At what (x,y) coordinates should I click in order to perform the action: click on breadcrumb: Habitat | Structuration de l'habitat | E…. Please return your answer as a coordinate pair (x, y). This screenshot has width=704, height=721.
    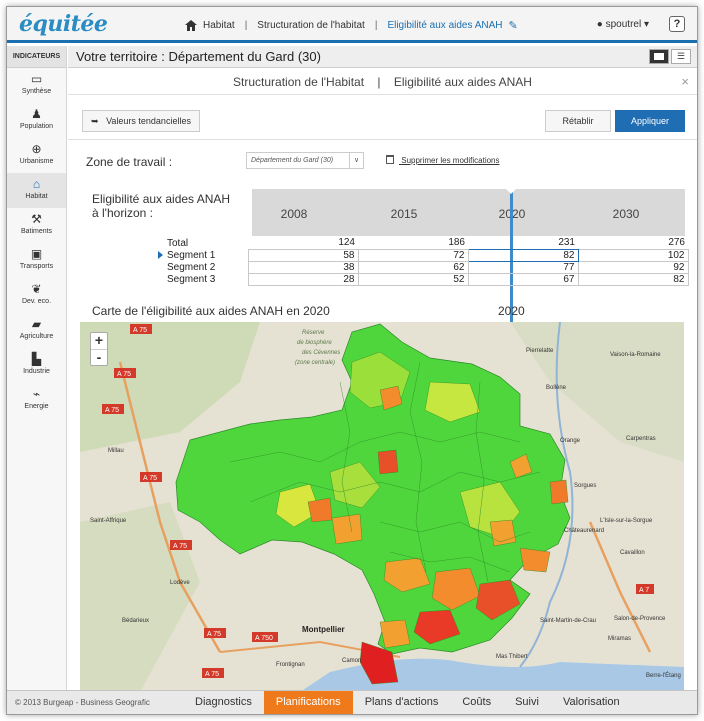
    Looking at the image, I should click on (351, 25).